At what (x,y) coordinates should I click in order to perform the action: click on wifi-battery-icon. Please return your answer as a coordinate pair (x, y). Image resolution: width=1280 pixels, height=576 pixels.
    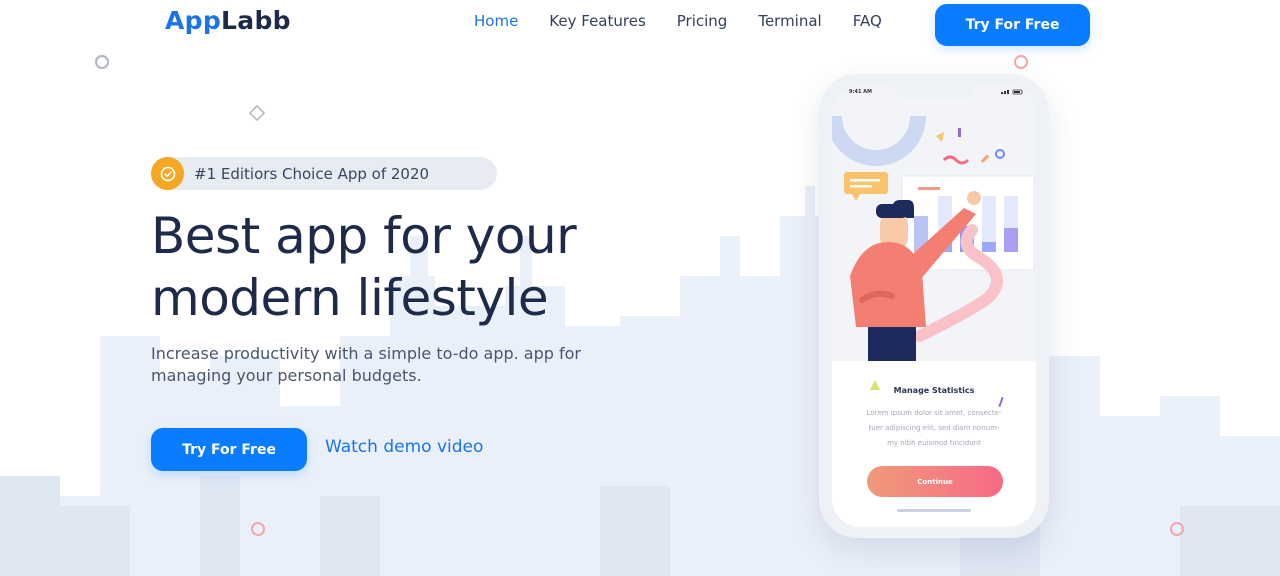
    Looking at the image, I should click on (1012, 92).